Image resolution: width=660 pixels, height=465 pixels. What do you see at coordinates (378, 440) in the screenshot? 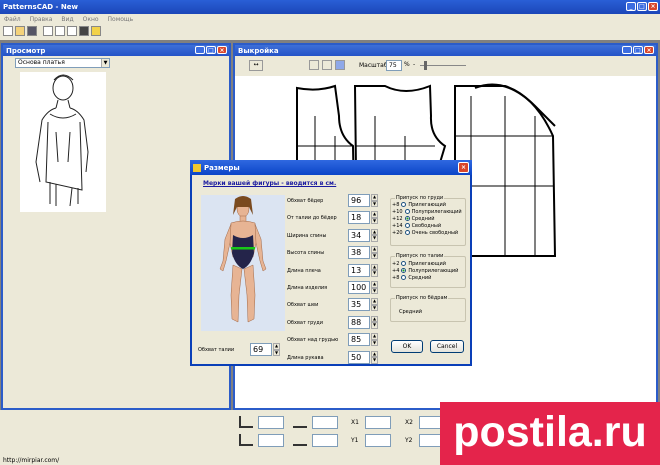
I see `y1-input` at bounding box center [378, 440].